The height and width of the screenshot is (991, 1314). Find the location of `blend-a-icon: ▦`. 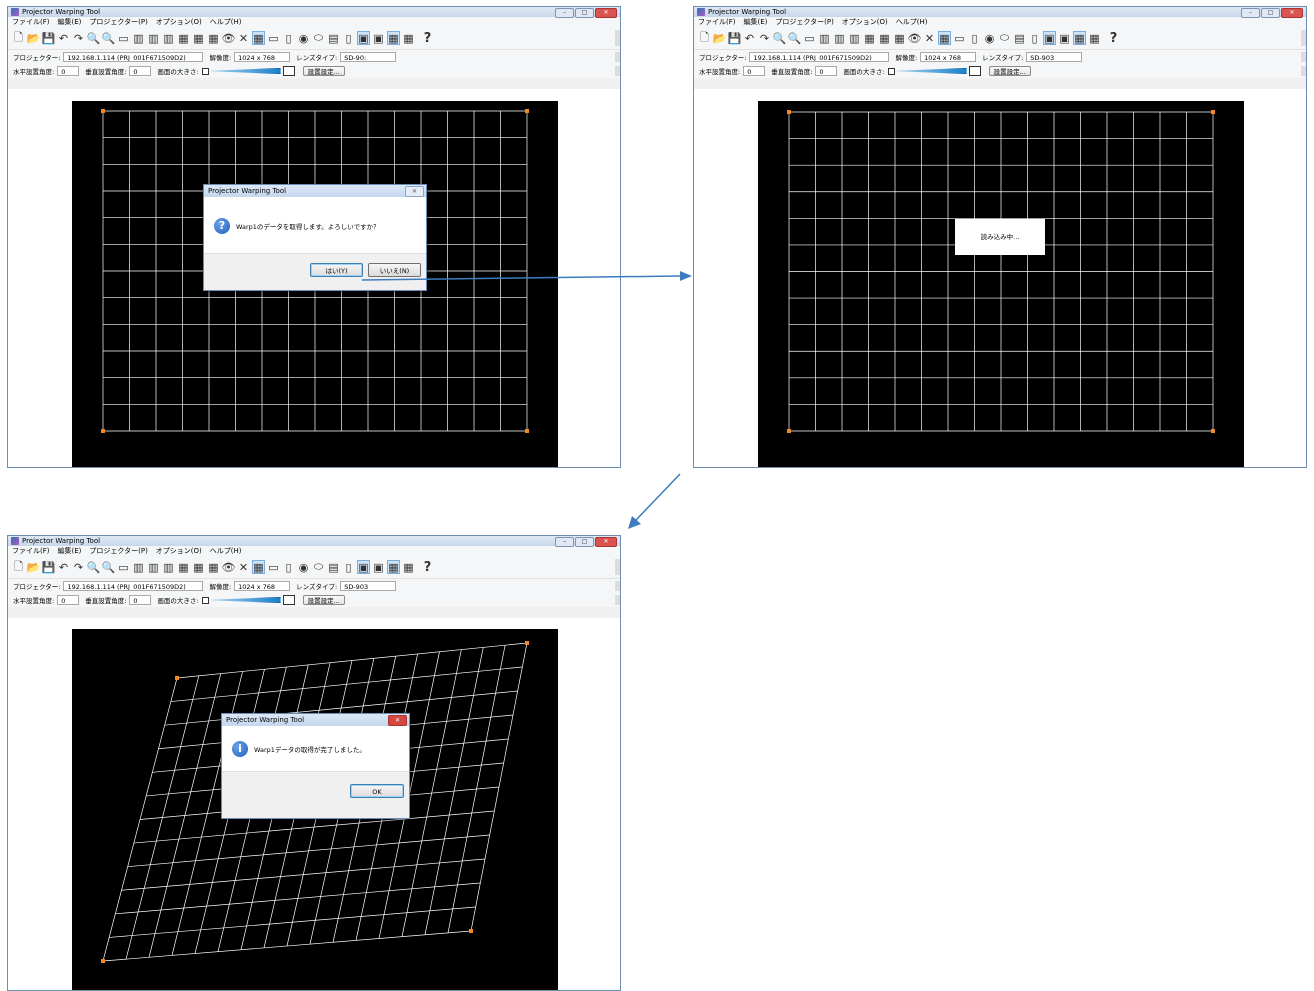

blend-a-icon: ▦ is located at coordinates (183, 38).